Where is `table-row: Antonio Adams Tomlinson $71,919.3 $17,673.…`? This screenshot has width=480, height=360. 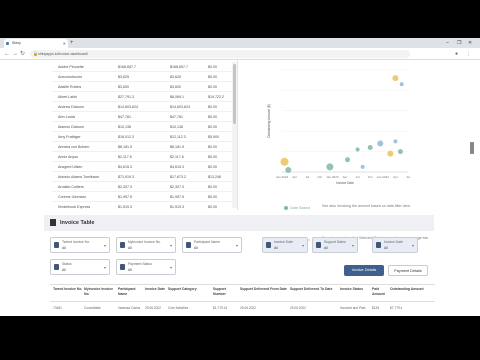 table-row: Antonio Adams Tomlinson $71,919.3 $17,673.… is located at coordinates (142, 177).